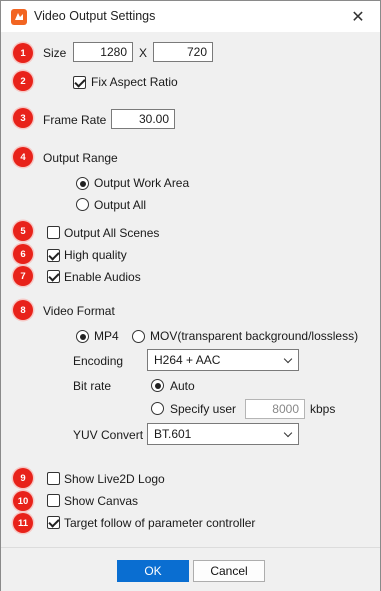  What do you see at coordinates (101, 501) in the screenshot?
I see `show-canvas-label: Show Canvas` at bounding box center [101, 501].